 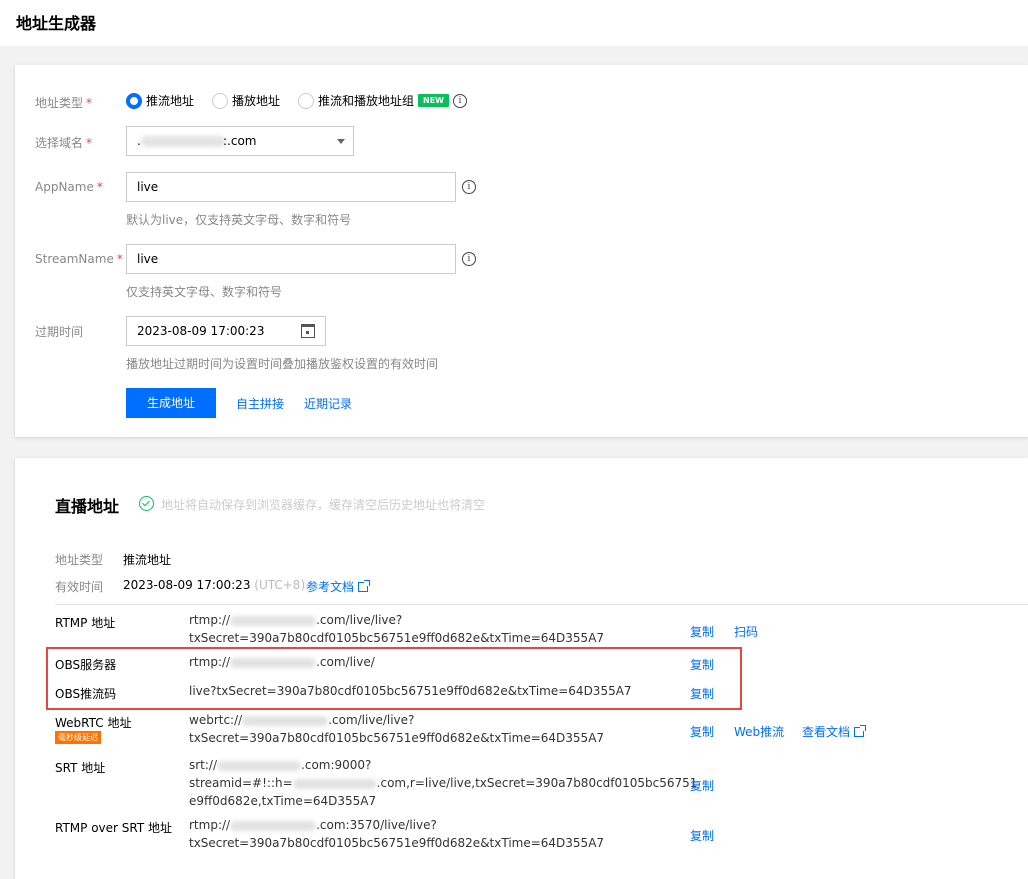 What do you see at coordinates (85, 623) in the screenshot?
I see `rtmp-label: RTMP 地址` at bounding box center [85, 623].